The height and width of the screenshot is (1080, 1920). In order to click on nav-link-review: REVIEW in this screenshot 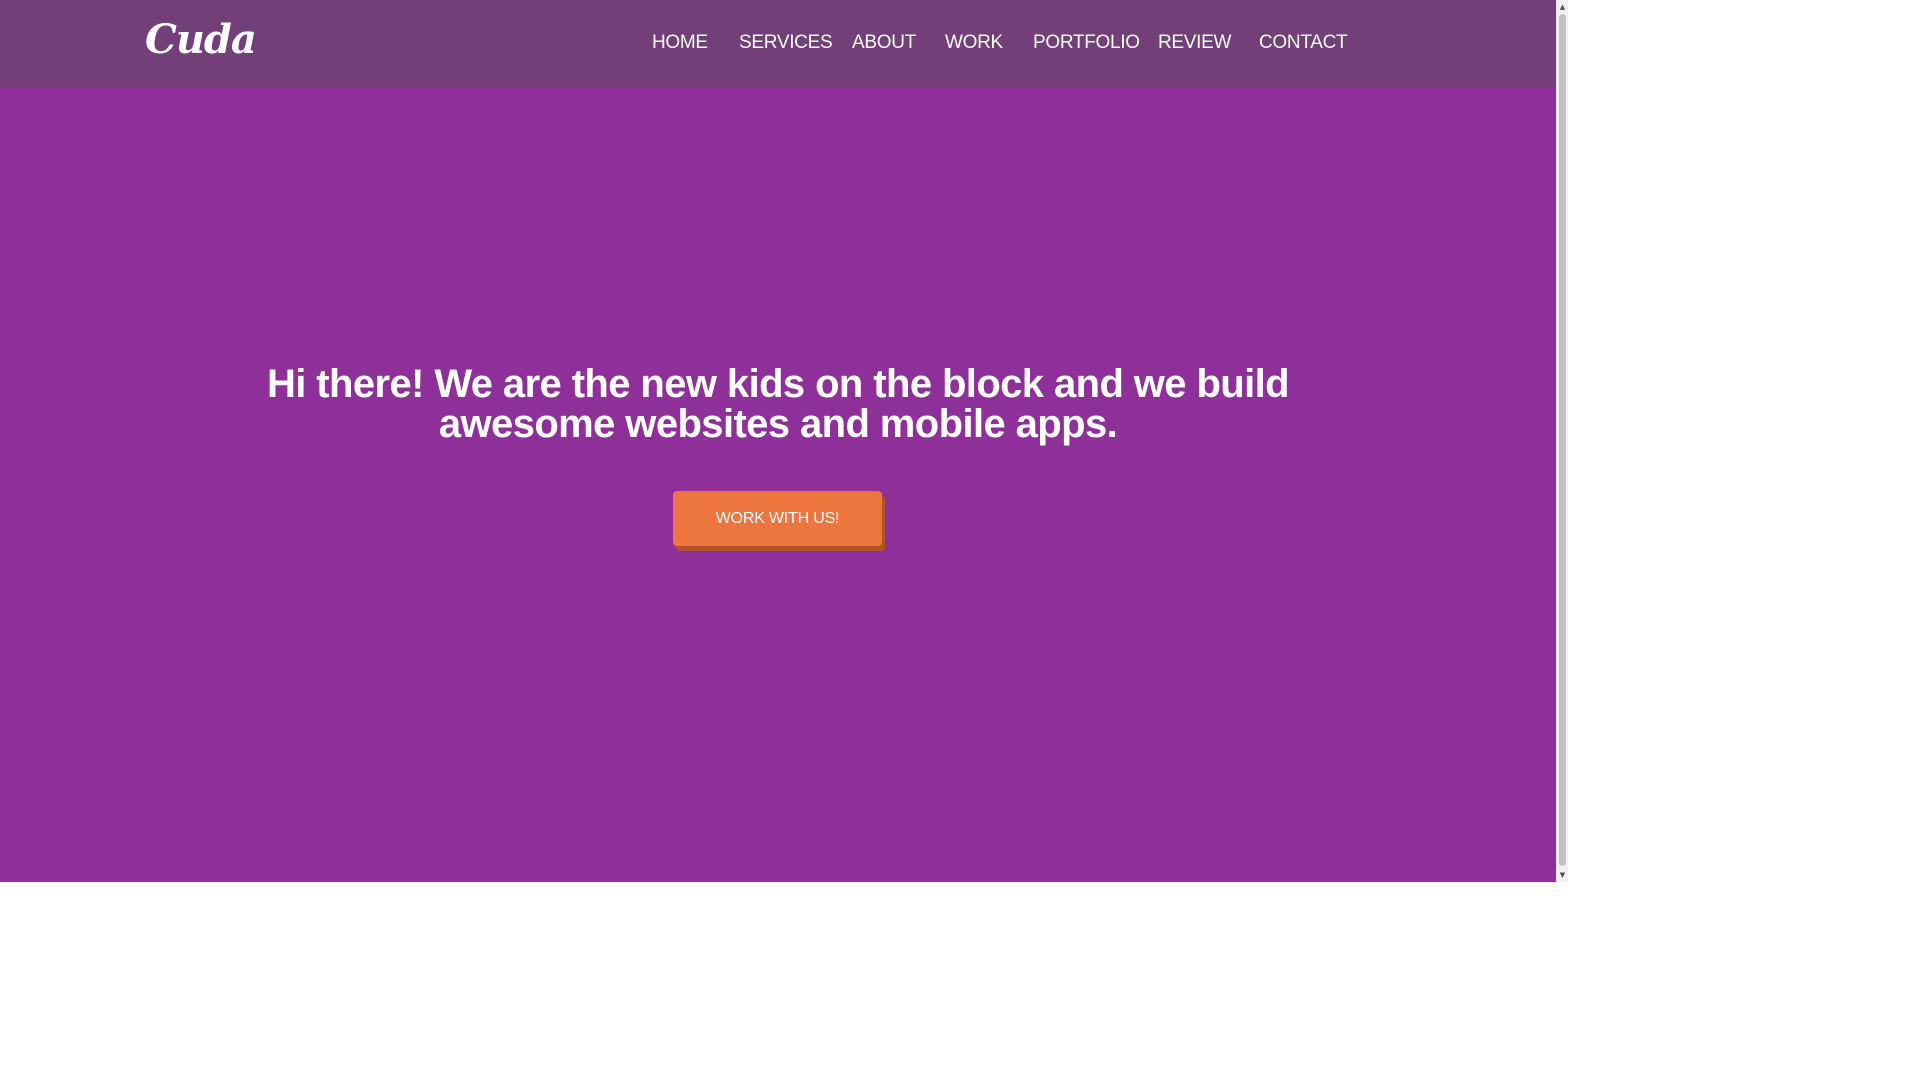, I will do `click(1194, 43)`.